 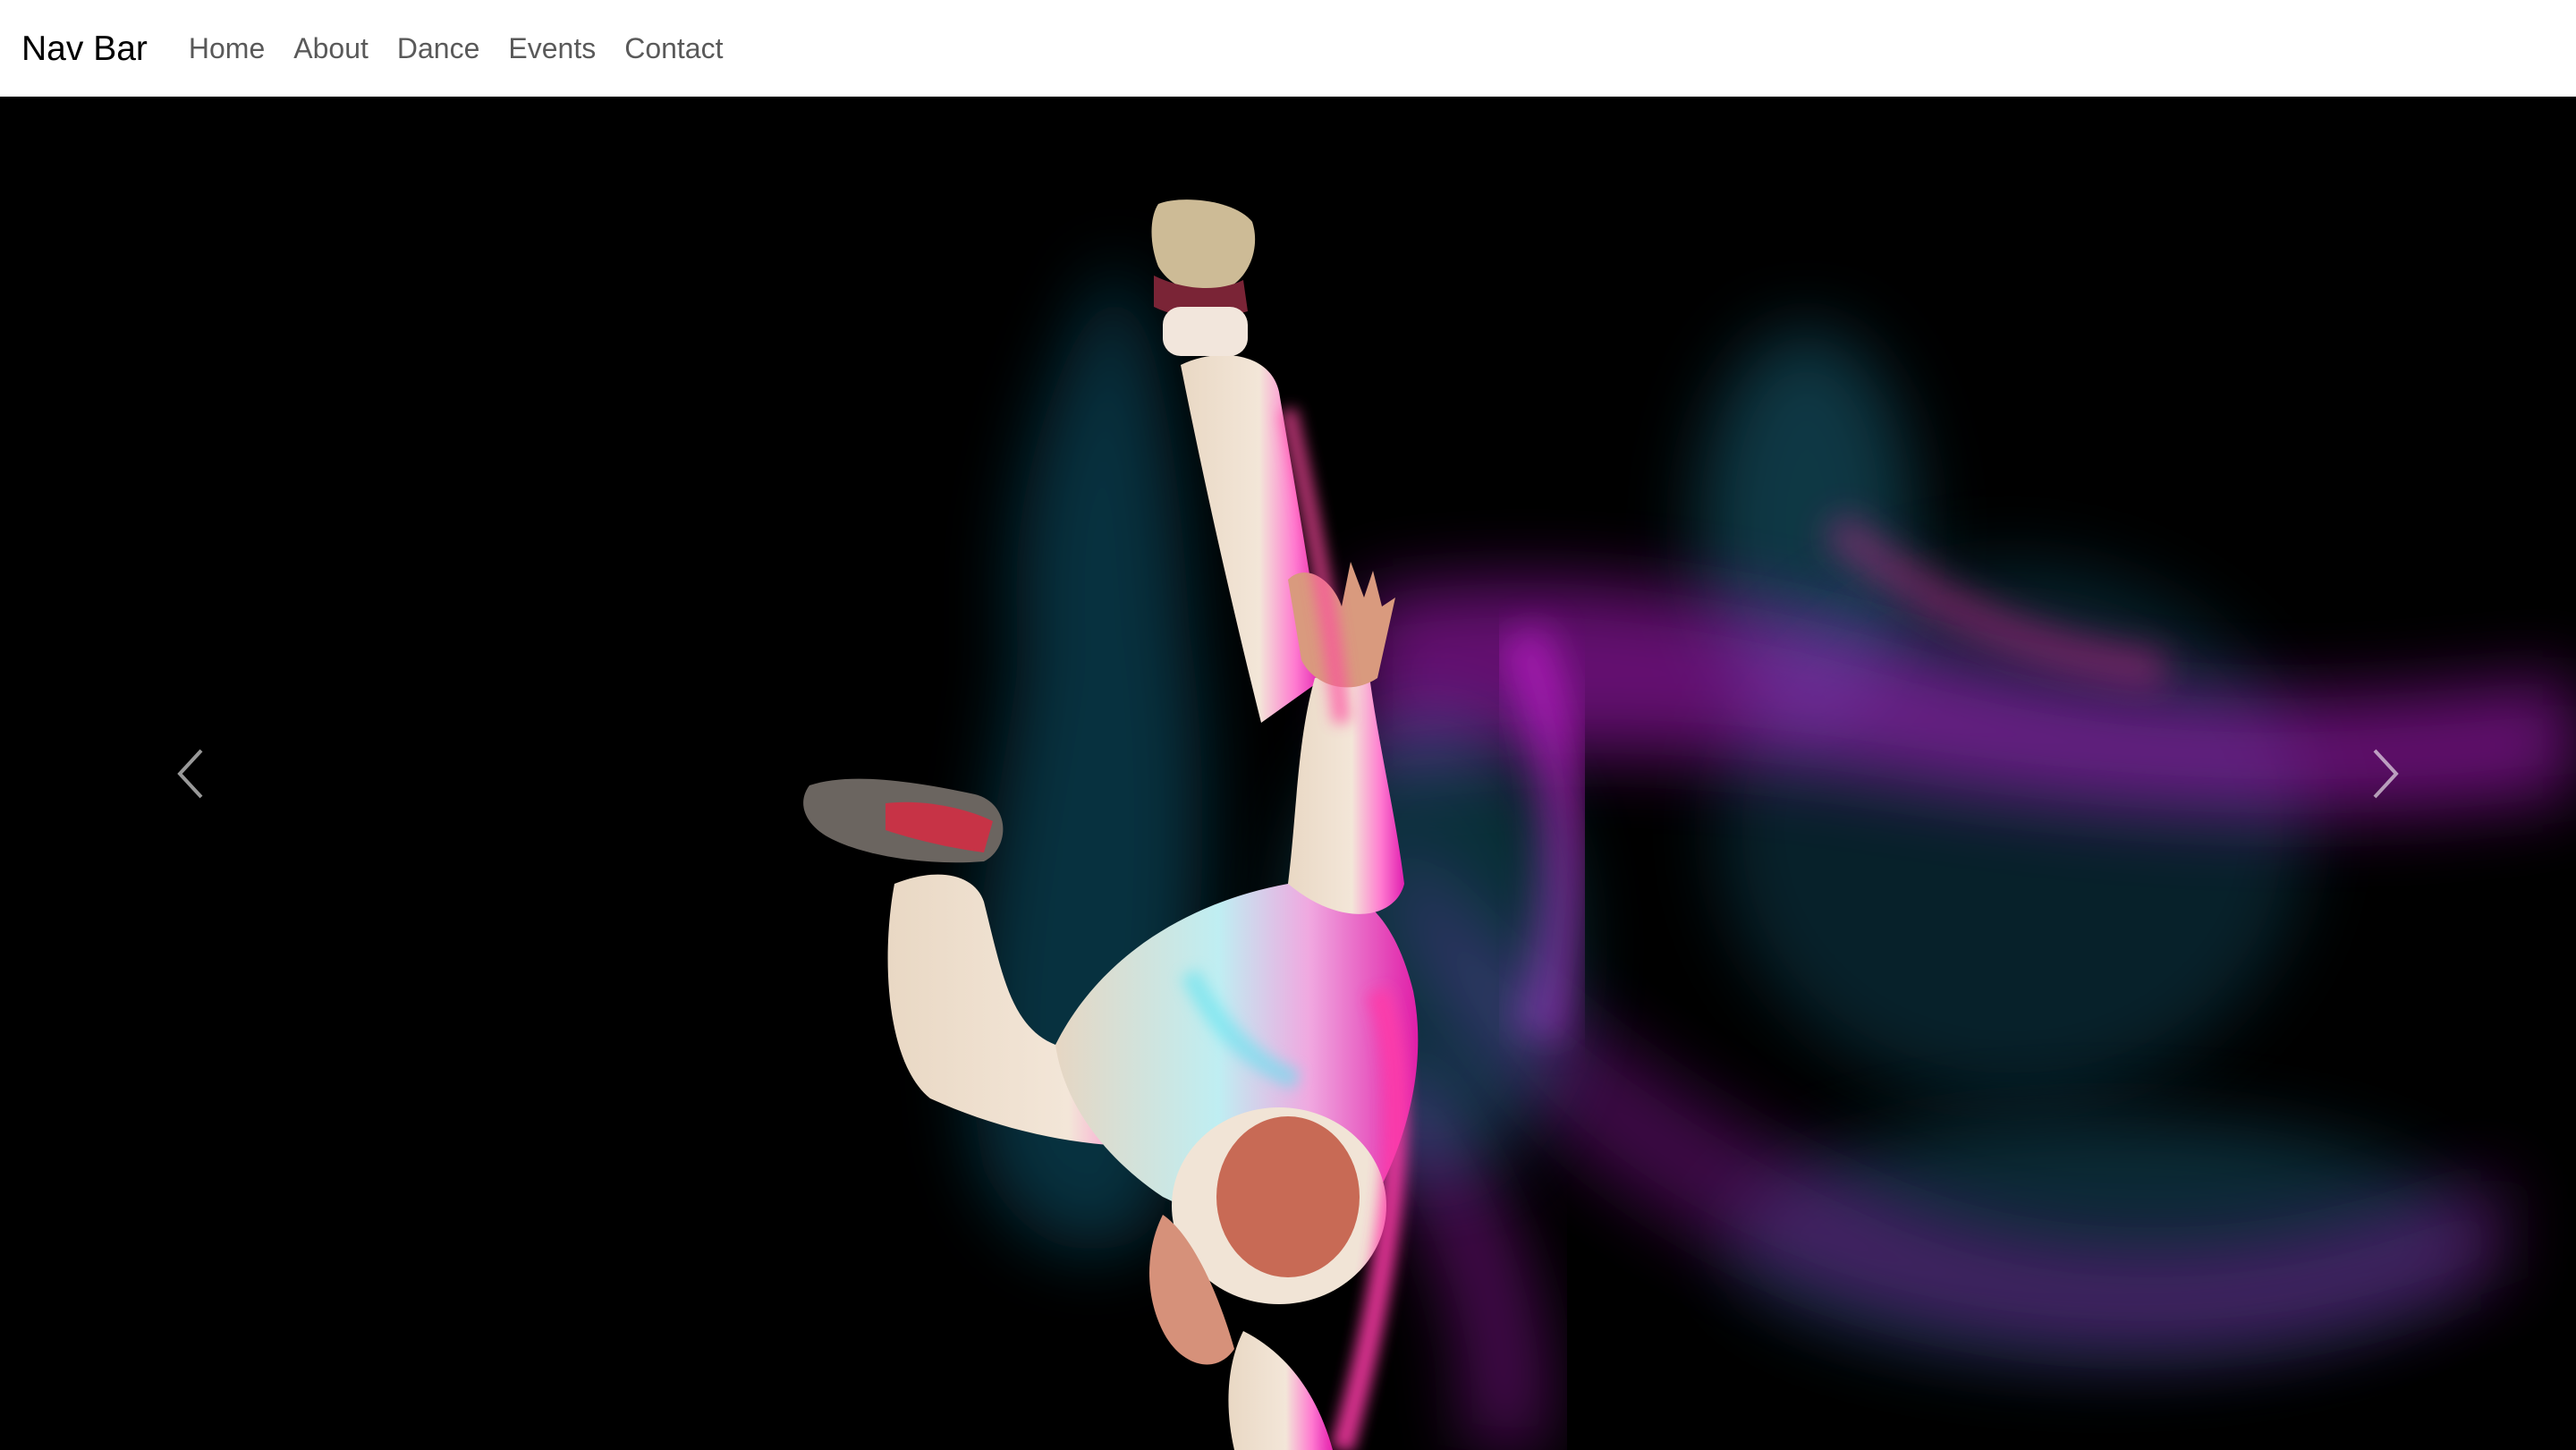 I want to click on nav-link-about: About, so click(x=331, y=48).